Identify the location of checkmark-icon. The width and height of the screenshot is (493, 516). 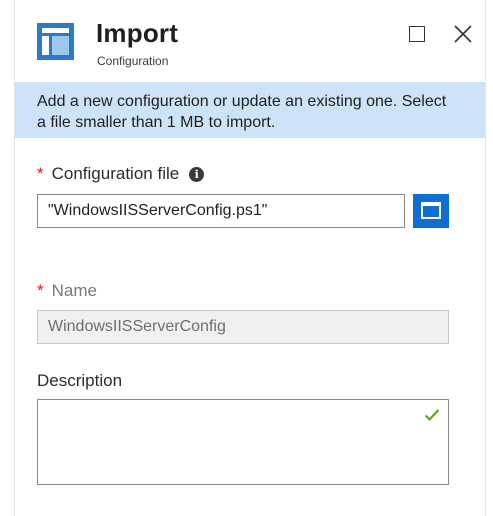
(432, 415).